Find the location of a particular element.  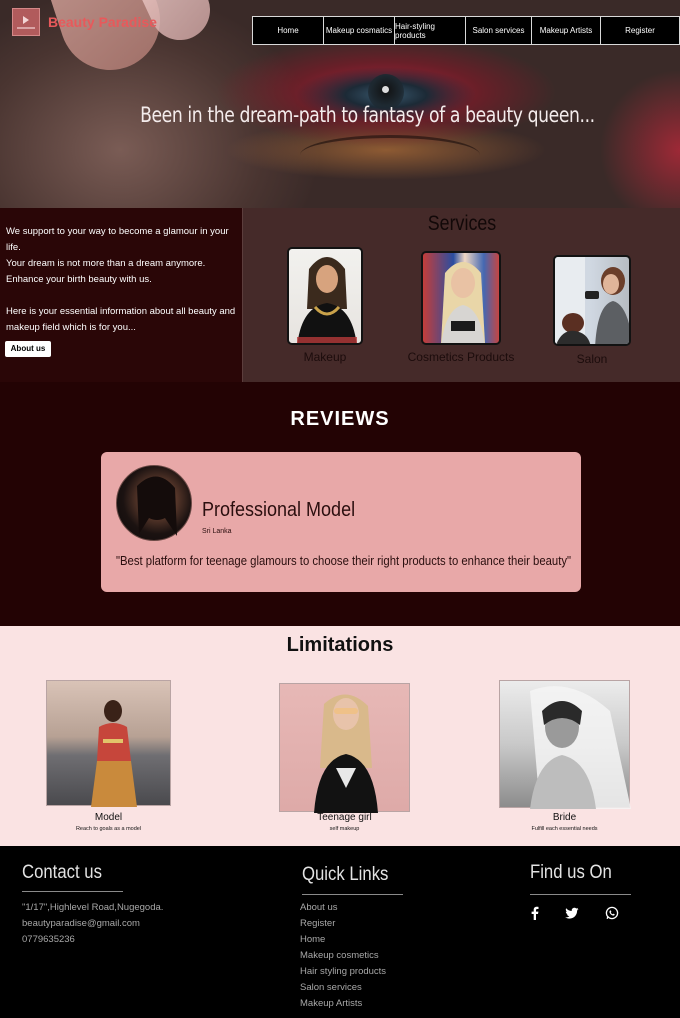

nav-register: Register is located at coordinates (640, 30).